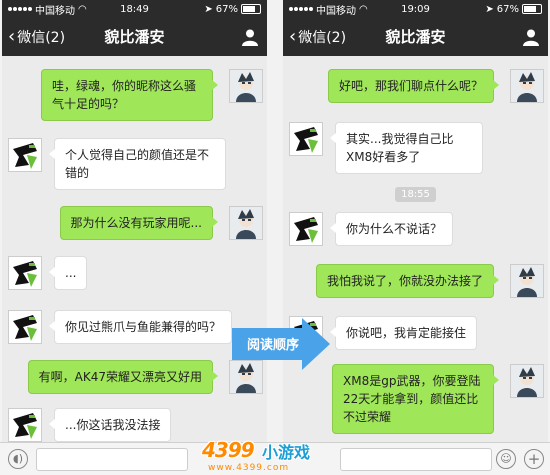 The height and width of the screenshot is (475, 550). What do you see at coordinates (415, 9) in the screenshot?
I see `status-bar: 中国移动 ◠ 19:09 ➤ 67%` at bounding box center [415, 9].